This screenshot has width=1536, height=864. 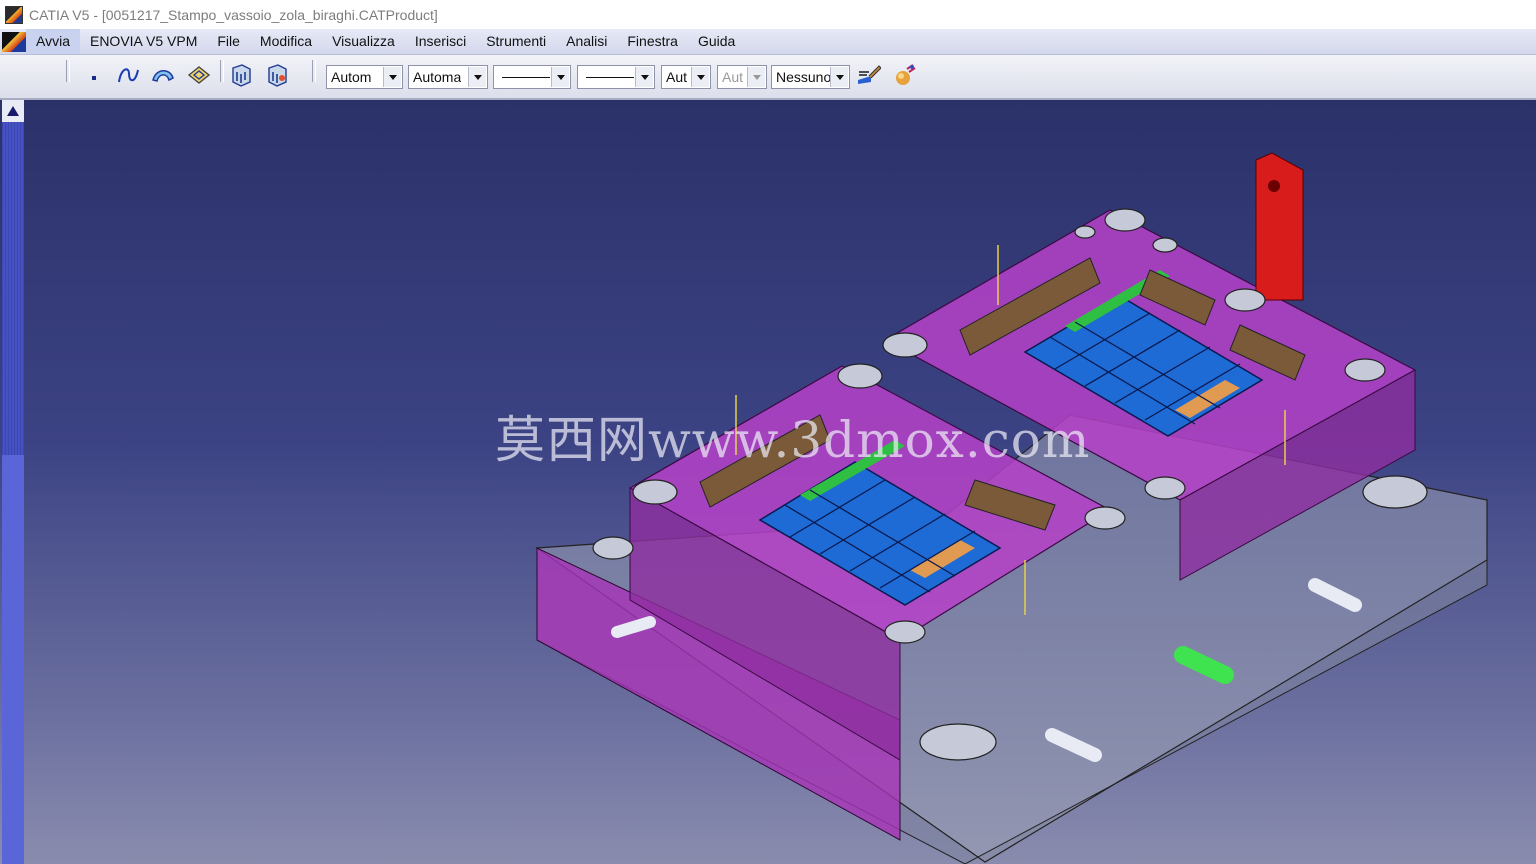 What do you see at coordinates (277, 75) in the screenshot?
I see `part-body-2-icon` at bounding box center [277, 75].